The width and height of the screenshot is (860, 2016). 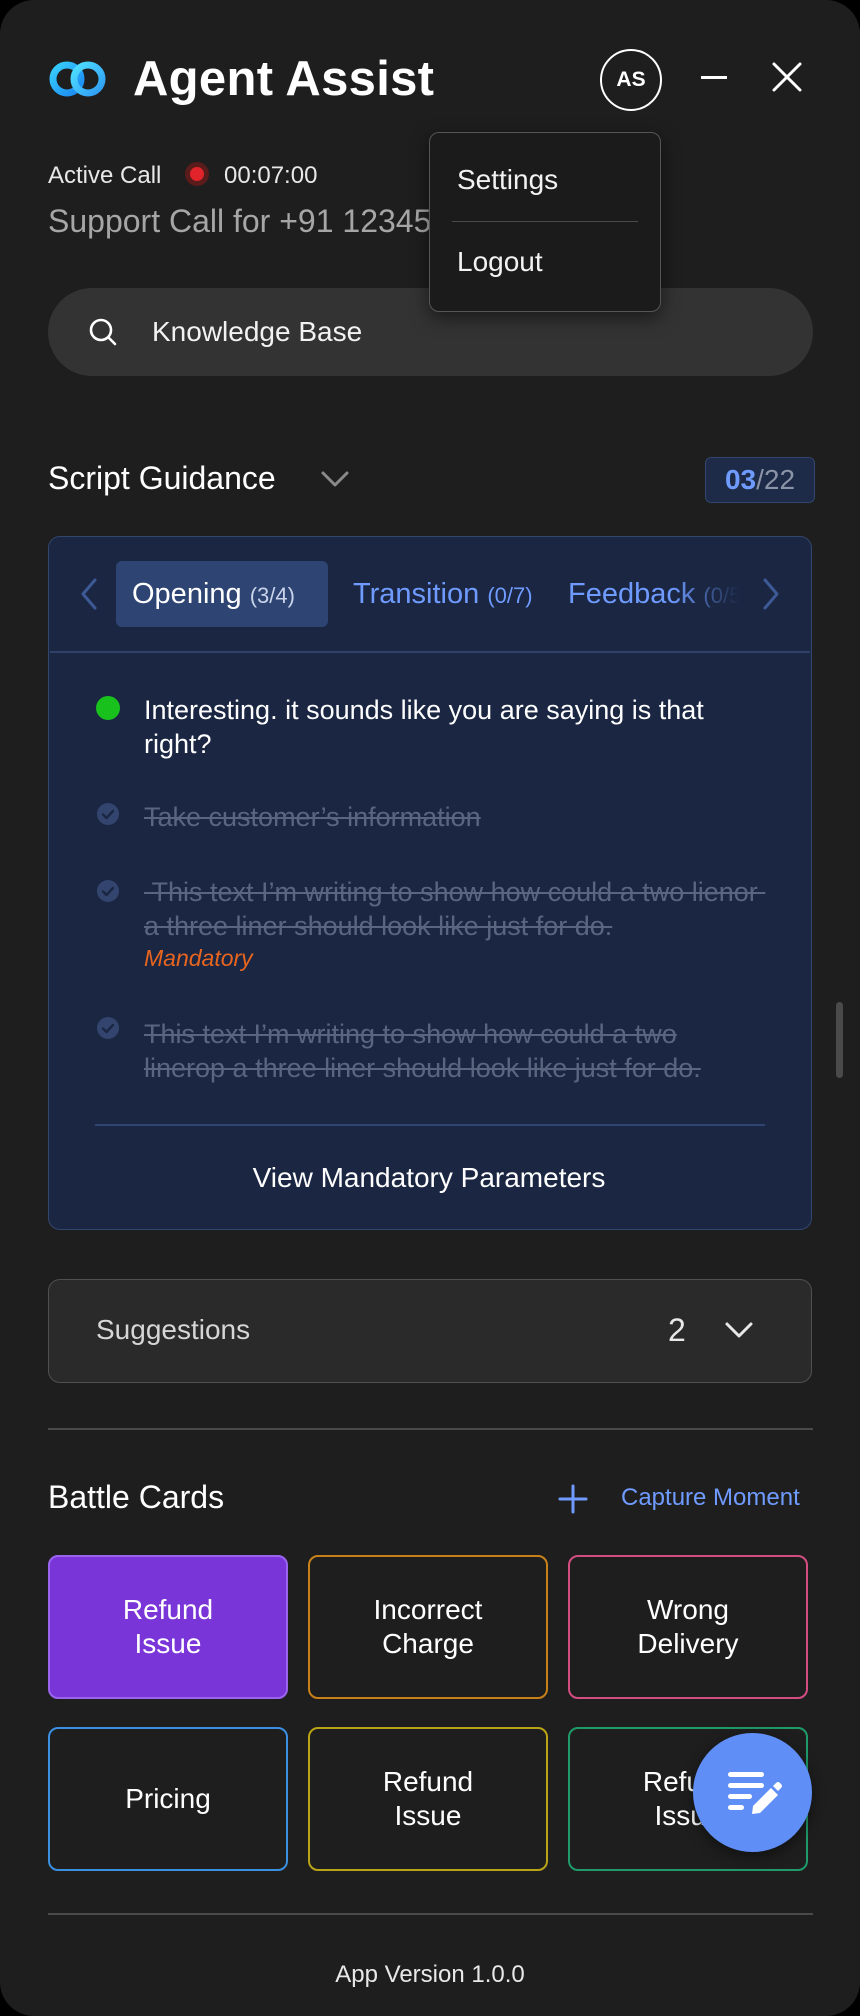 I want to click on capture-moment-button: Capture Moment, so click(x=710, y=1498).